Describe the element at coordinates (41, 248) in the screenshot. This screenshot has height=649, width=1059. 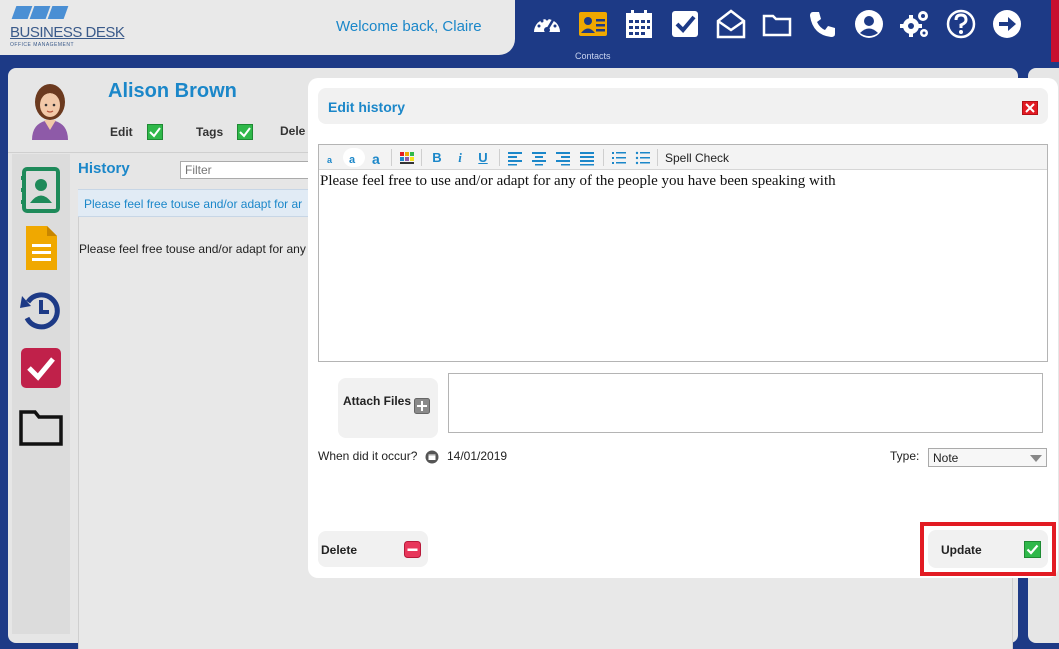
I see `document-icon` at that location.